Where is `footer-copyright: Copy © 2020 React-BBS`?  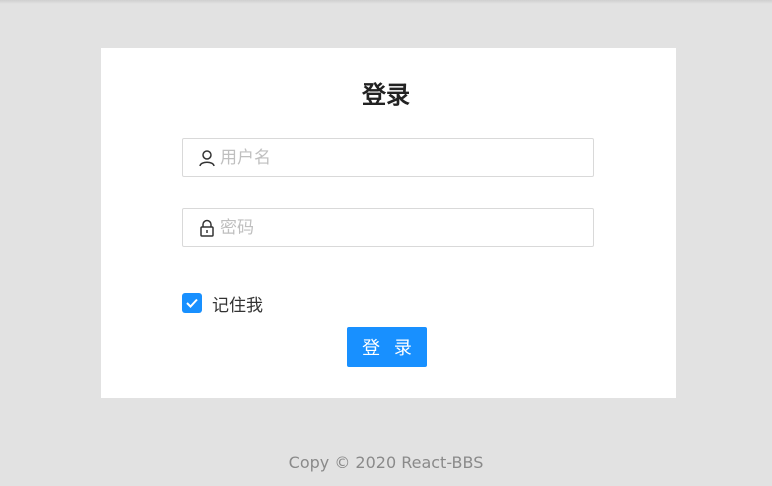 footer-copyright: Copy © 2020 React-BBS is located at coordinates (386, 462).